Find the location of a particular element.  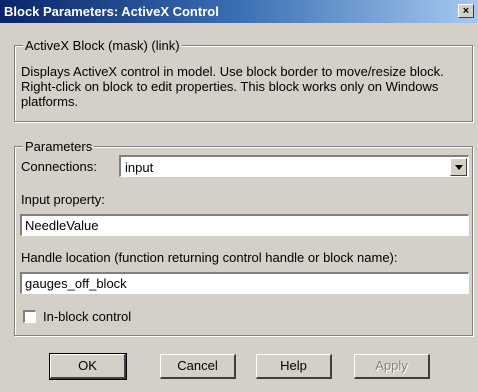

apply-button: Apply is located at coordinates (392, 366).